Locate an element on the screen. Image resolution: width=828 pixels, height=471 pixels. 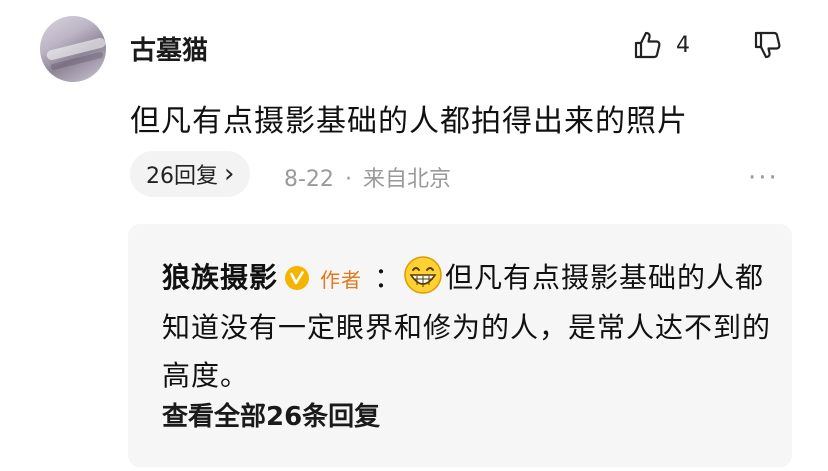
replies-button: 26回复 › is located at coordinates (190, 174).